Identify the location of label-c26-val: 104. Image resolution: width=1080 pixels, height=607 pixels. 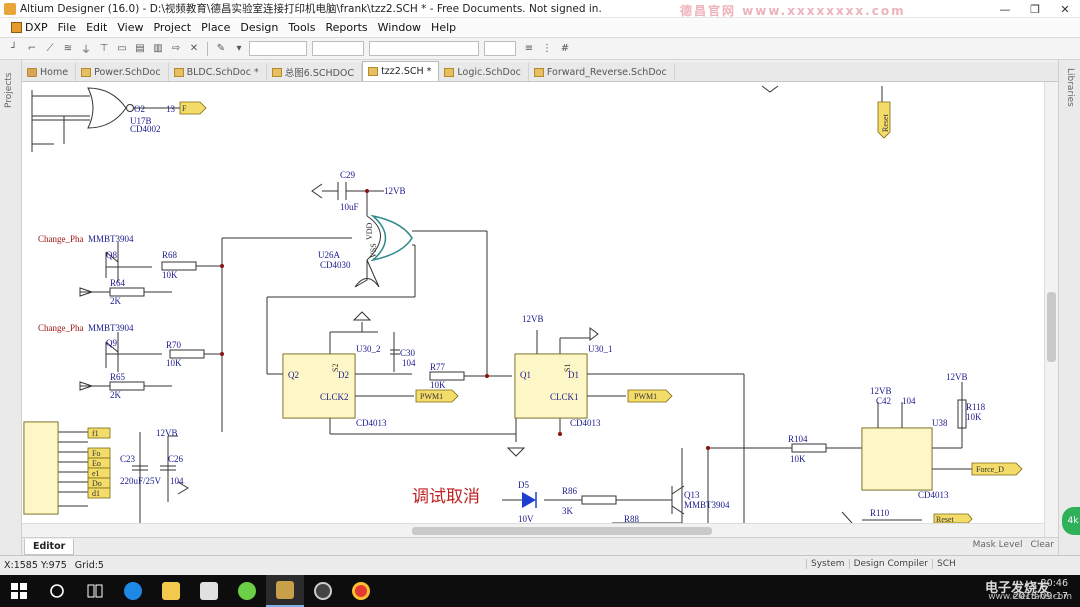
(177, 481).